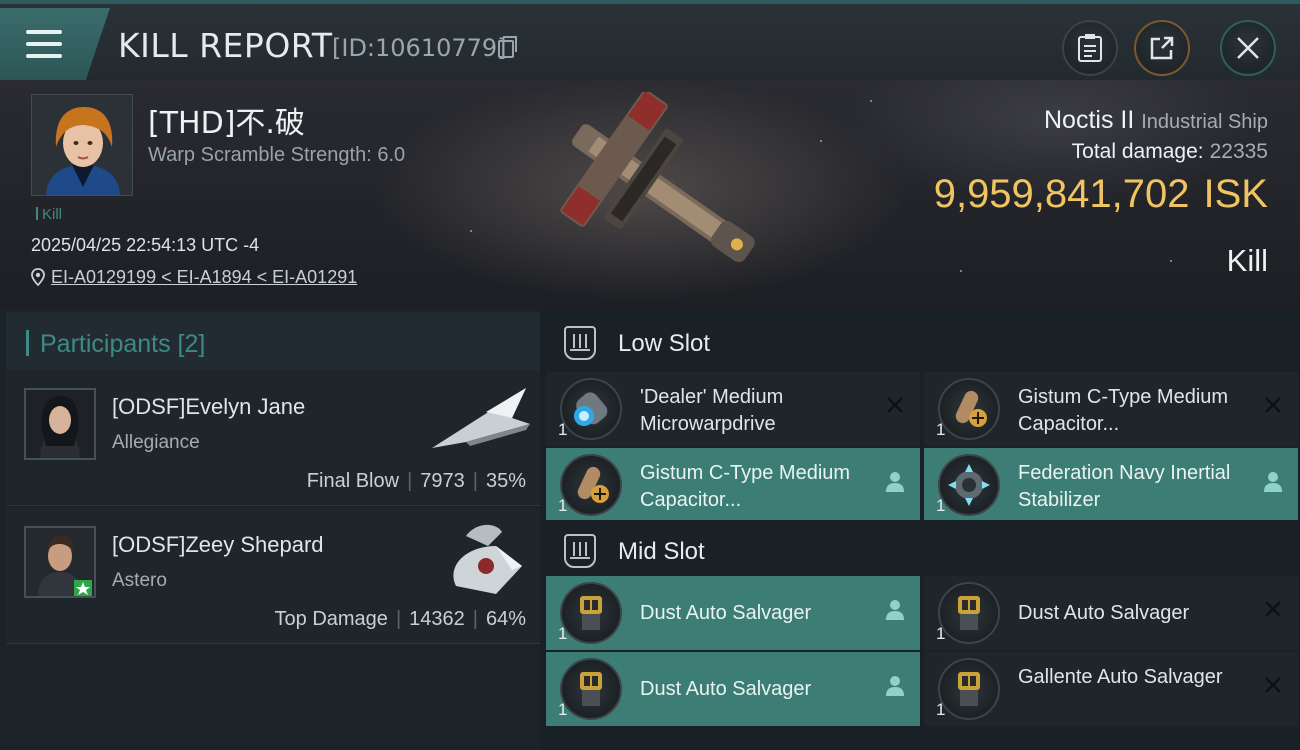  What do you see at coordinates (38, 277) in the screenshot?
I see `location-pin-icon` at bounding box center [38, 277].